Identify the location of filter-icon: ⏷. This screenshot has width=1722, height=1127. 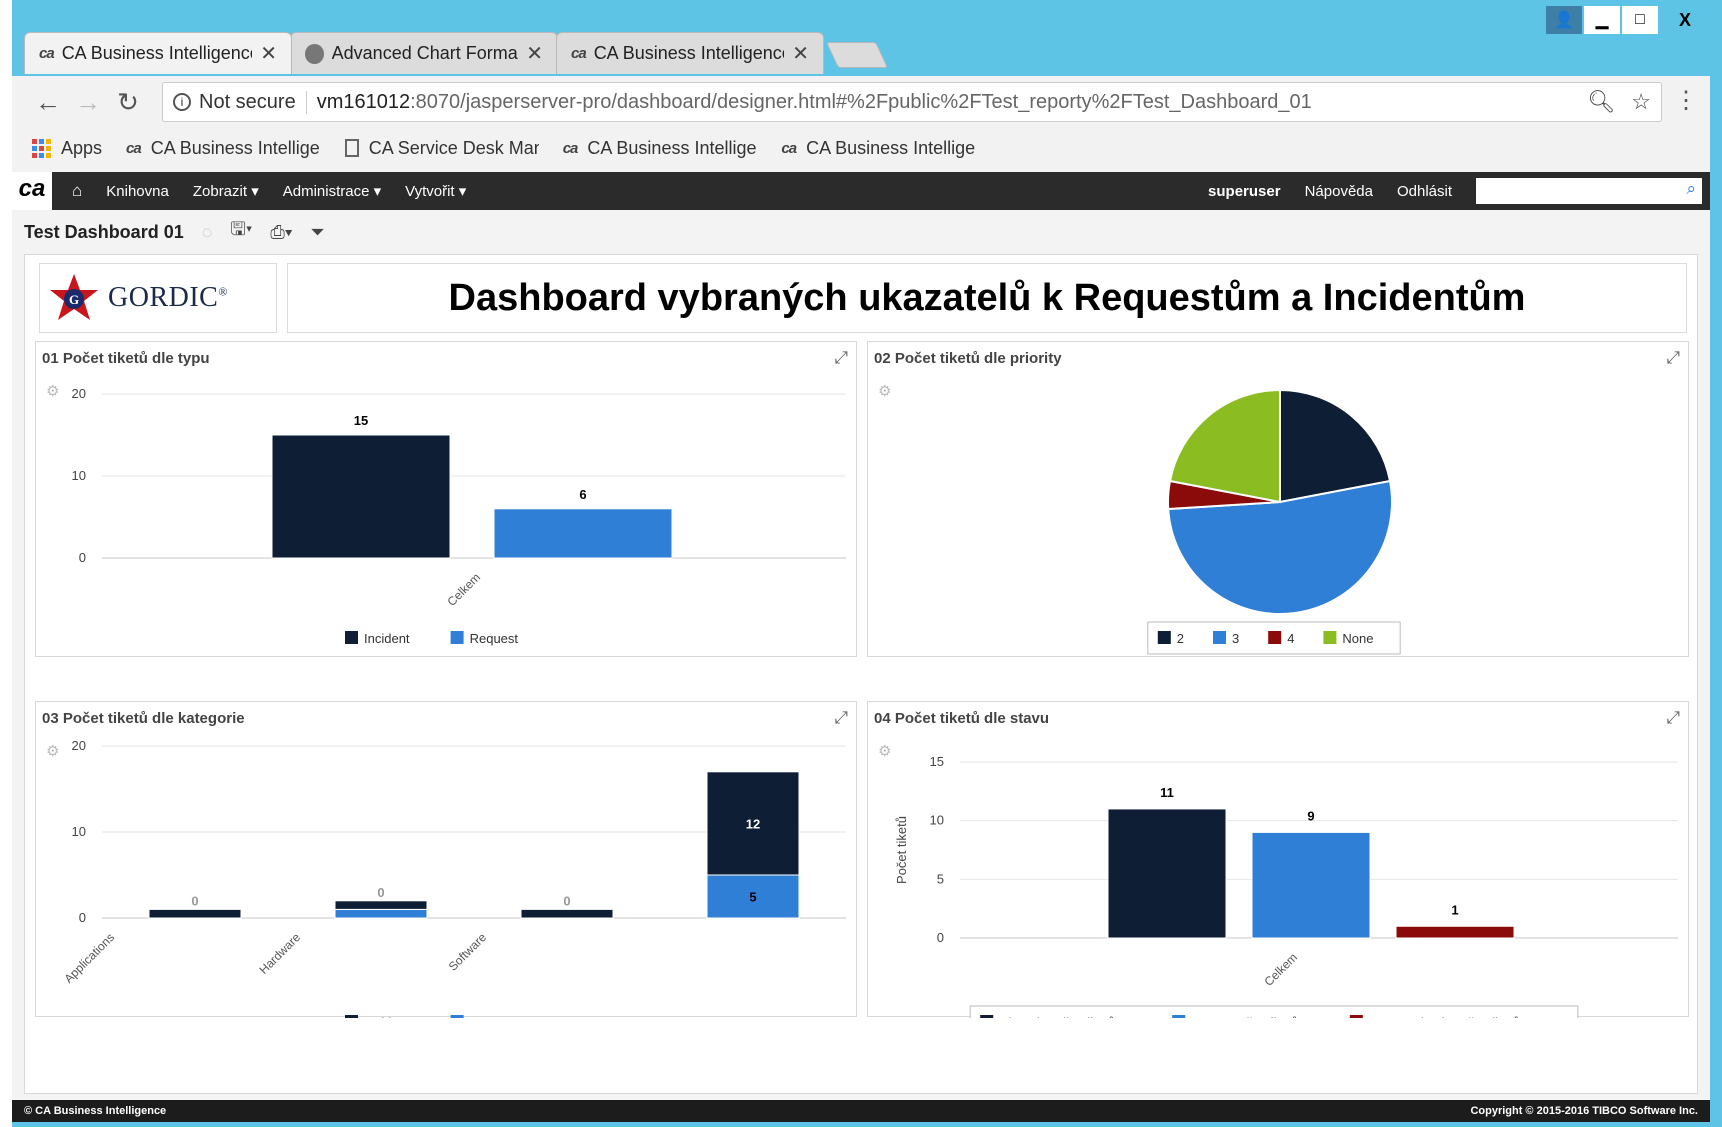
(317, 232).